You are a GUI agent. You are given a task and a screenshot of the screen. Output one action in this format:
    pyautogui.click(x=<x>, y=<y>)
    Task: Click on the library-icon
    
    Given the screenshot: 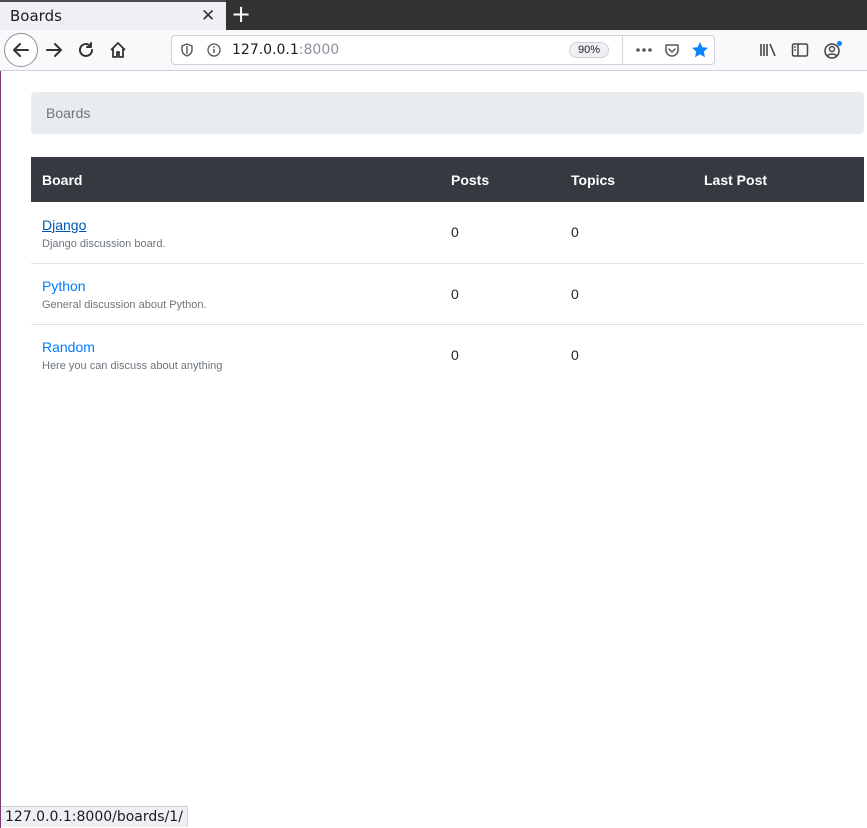 What is the action you would take?
    pyautogui.click(x=768, y=50)
    